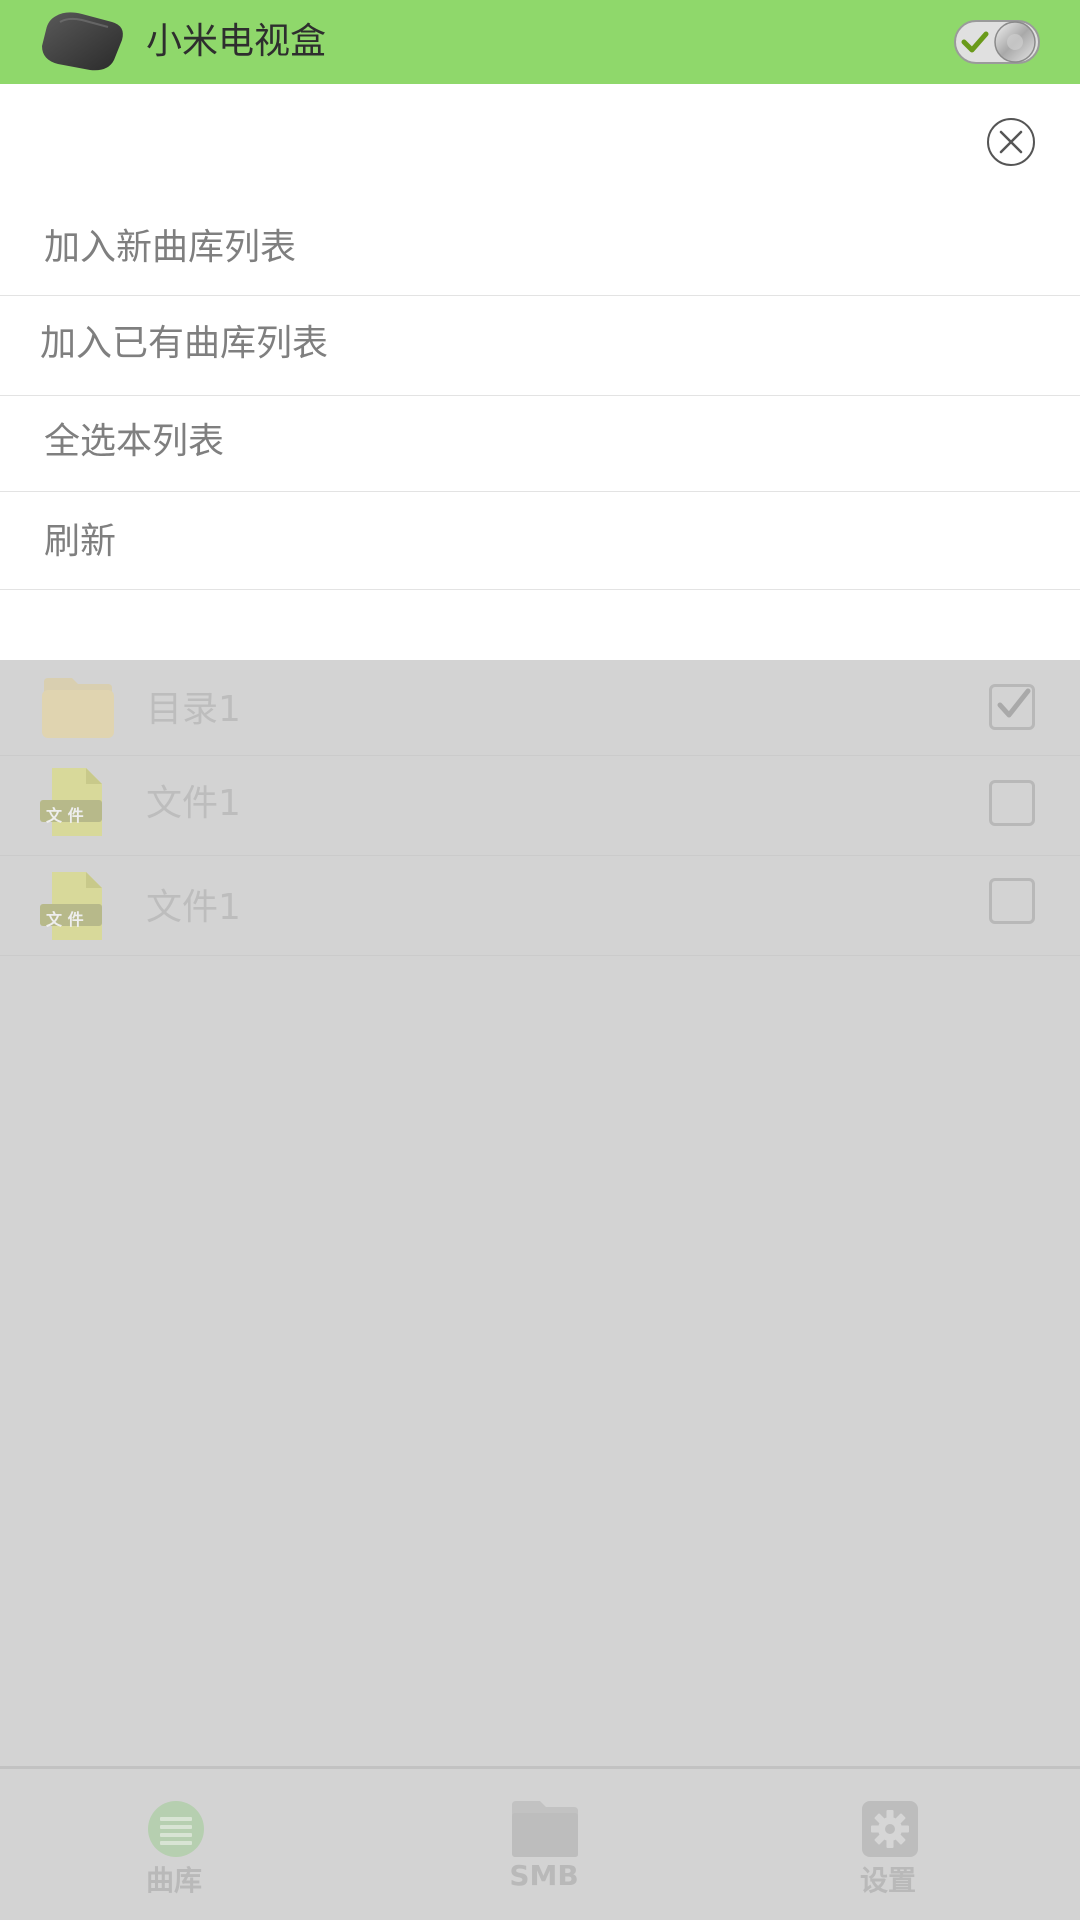 The width and height of the screenshot is (1080, 1920). What do you see at coordinates (134, 441) in the screenshot?
I see `menu-item-label: 全选本列表` at bounding box center [134, 441].